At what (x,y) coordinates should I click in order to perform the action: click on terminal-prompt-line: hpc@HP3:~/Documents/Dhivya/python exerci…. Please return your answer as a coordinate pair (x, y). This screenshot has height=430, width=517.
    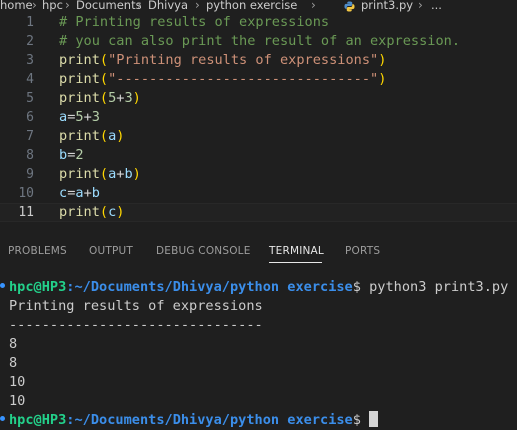
    Looking at the image, I should click on (194, 420).